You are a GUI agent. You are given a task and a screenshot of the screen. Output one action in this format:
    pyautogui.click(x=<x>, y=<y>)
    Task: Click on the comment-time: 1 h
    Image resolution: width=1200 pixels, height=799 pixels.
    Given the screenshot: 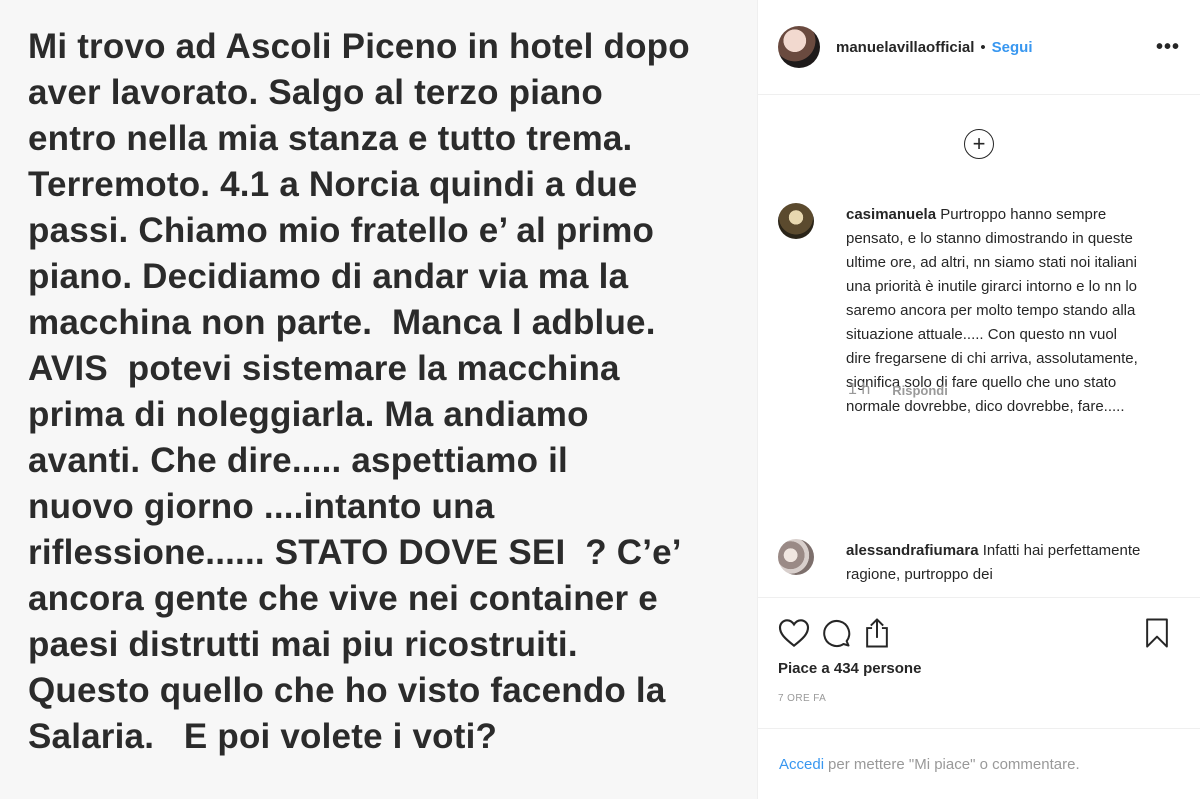 What is the action you would take?
    pyautogui.click(x=859, y=389)
    